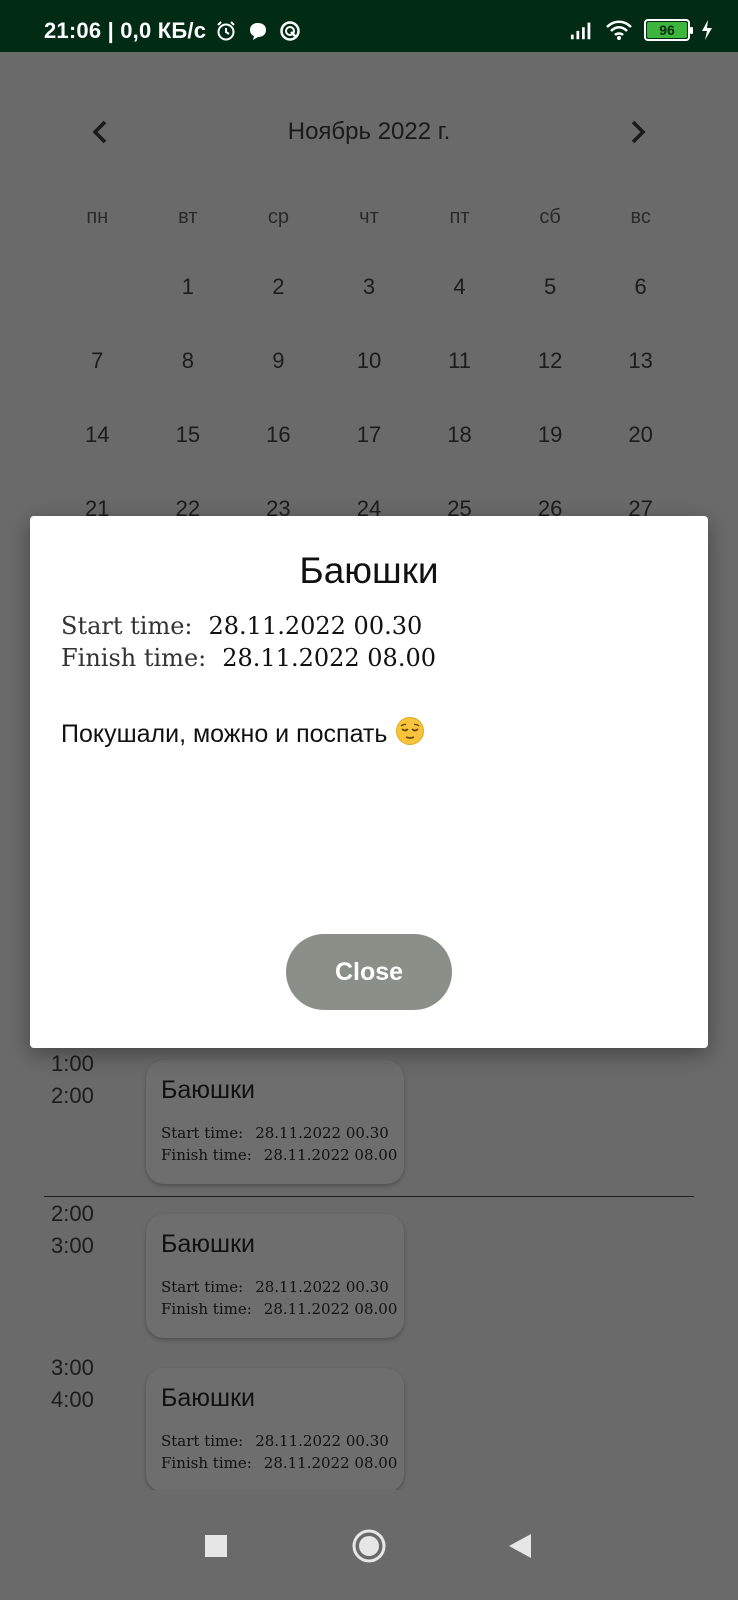  What do you see at coordinates (459, 379) in the screenshot?
I see `calendar-day: 11` at bounding box center [459, 379].